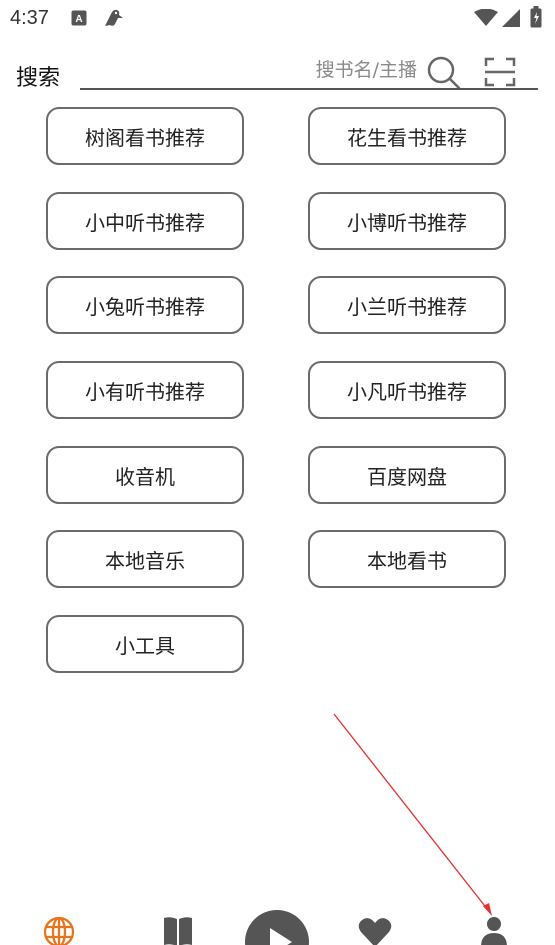  What do you see at coordinates (494, 930) in the screenshot?
I see `person-icon` at bounding box center [494, 930].